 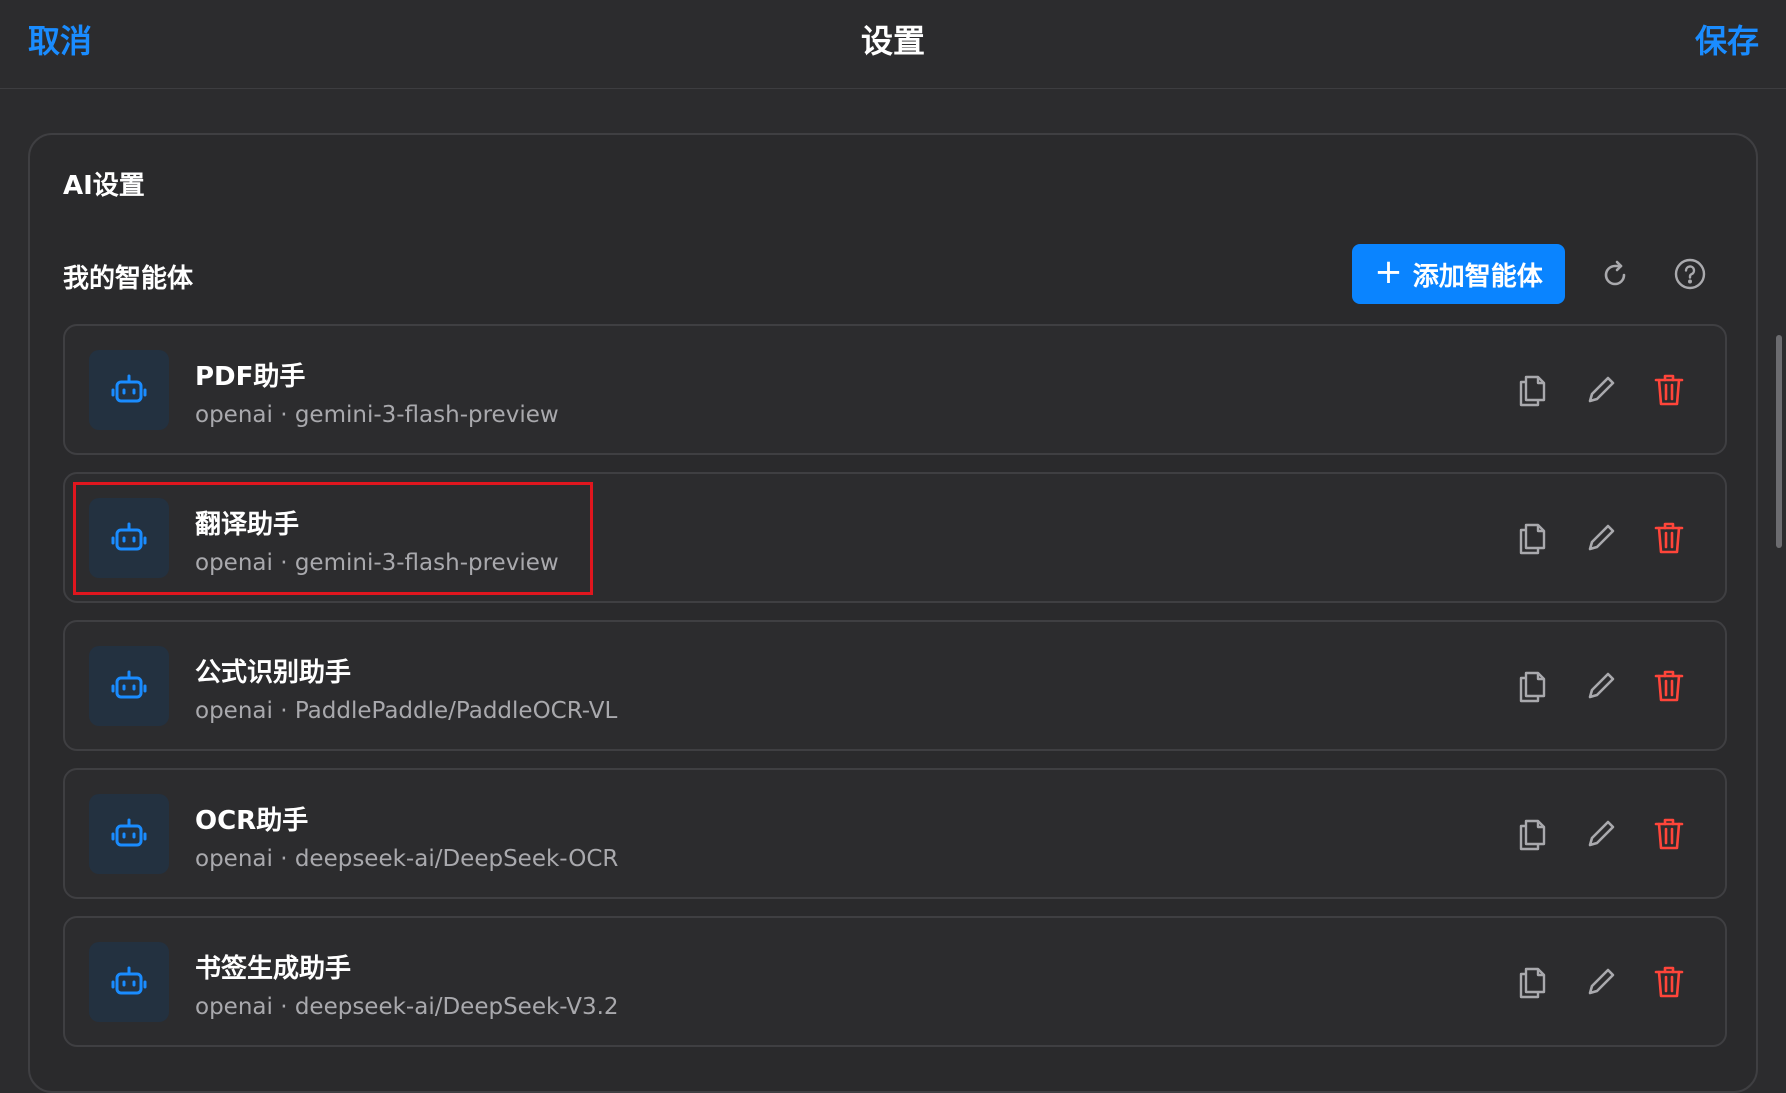 I want to click on refresh-icon, so click(x=1615, y=274).